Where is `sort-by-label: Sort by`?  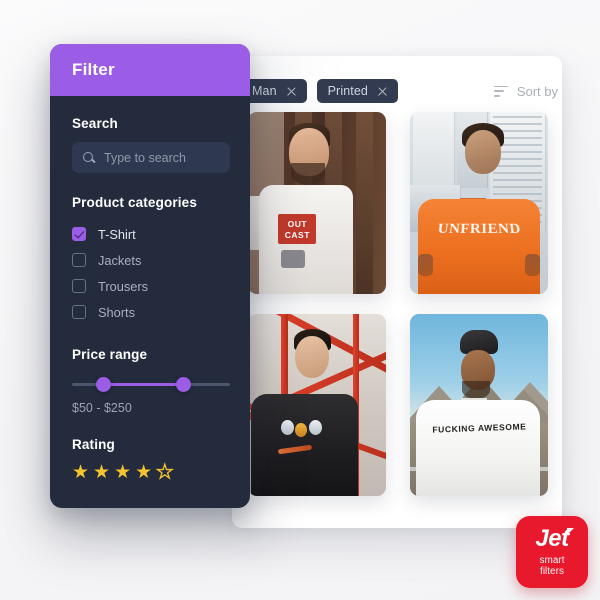 sort-by-label: Sort by is located at coordinates (537, 91).